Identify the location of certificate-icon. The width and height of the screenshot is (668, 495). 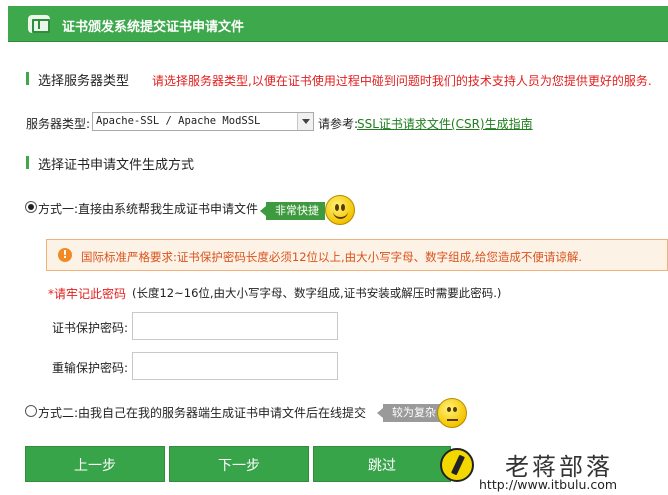
(39, 24).